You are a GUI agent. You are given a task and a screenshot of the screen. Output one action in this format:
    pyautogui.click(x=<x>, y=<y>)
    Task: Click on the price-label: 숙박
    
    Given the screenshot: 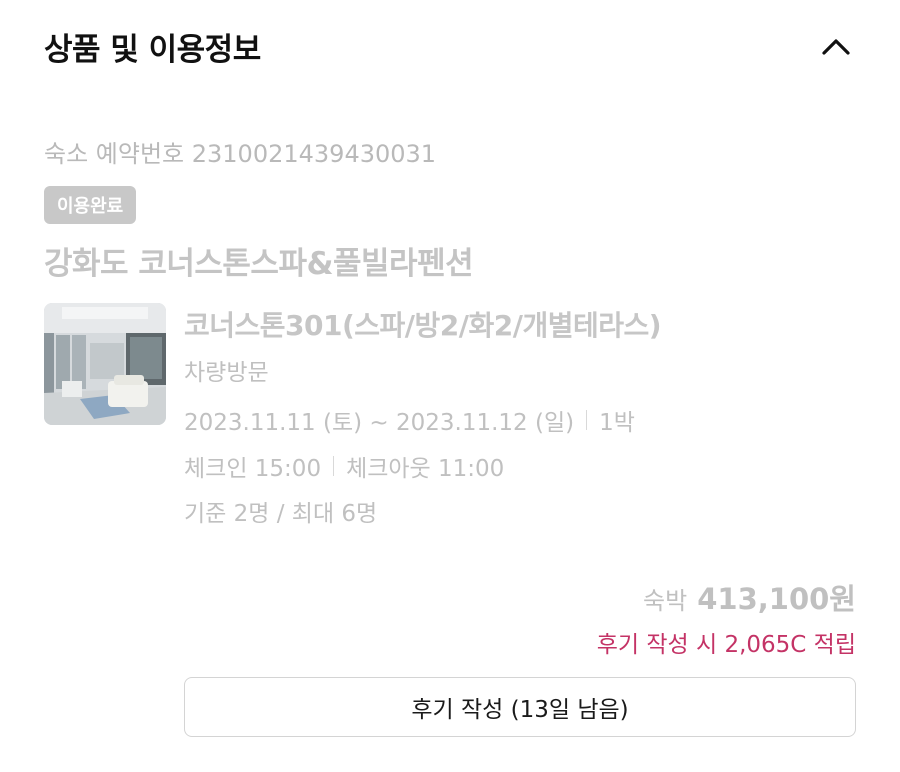 What is the action you would take?
    pyautogui.click(x=665, y=601)
    